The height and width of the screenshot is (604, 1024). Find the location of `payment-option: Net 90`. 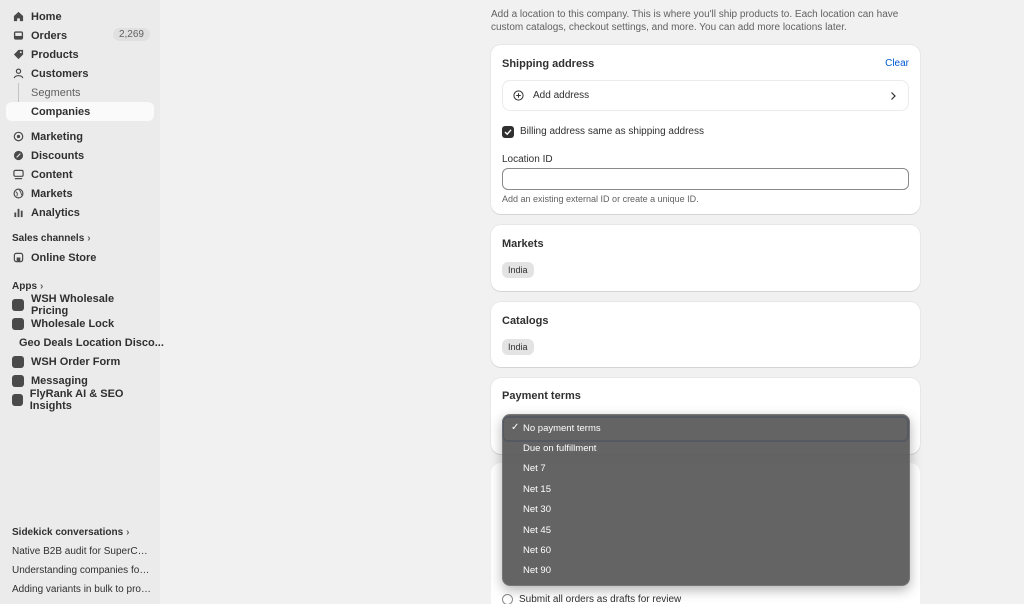

payment-option: Net 90 is located at coordinates (706, 571).